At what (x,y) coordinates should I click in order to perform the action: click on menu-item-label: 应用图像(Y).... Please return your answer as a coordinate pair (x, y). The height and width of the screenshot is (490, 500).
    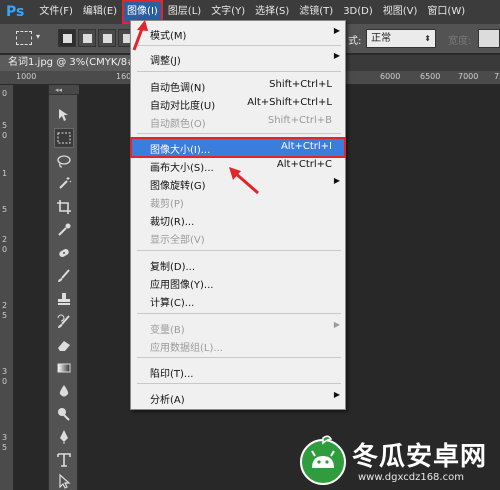
    Looking at the image, I should click on (182, 285).